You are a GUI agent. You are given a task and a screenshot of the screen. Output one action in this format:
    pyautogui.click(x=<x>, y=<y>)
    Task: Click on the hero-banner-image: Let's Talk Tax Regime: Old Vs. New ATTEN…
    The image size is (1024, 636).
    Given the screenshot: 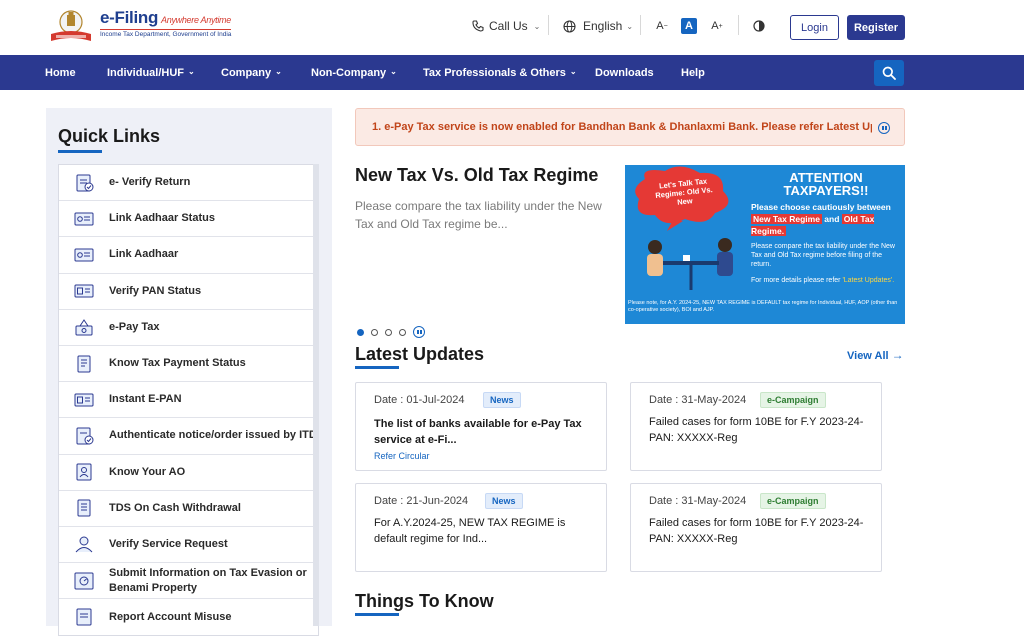 What is the action you would take?
    pyautogui.click(x=765, y=244)
    